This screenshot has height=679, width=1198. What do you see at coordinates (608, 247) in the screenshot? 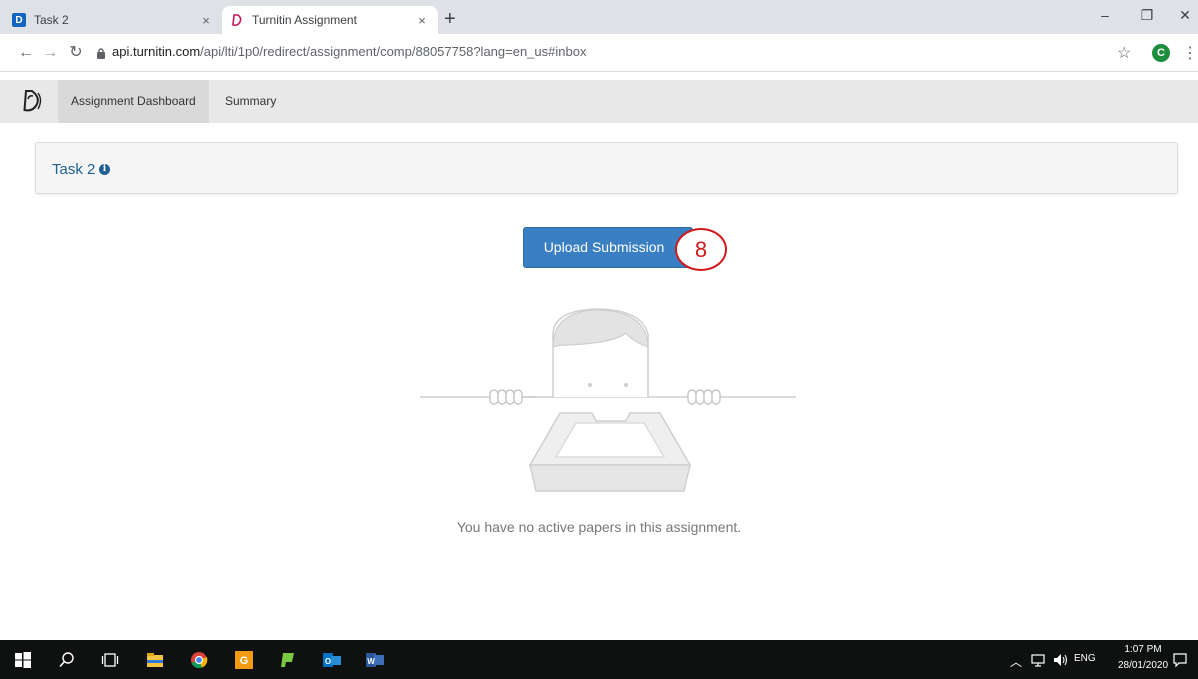
I see `upload-submission-button: Upload Submission` at bounding box center [608, 247].